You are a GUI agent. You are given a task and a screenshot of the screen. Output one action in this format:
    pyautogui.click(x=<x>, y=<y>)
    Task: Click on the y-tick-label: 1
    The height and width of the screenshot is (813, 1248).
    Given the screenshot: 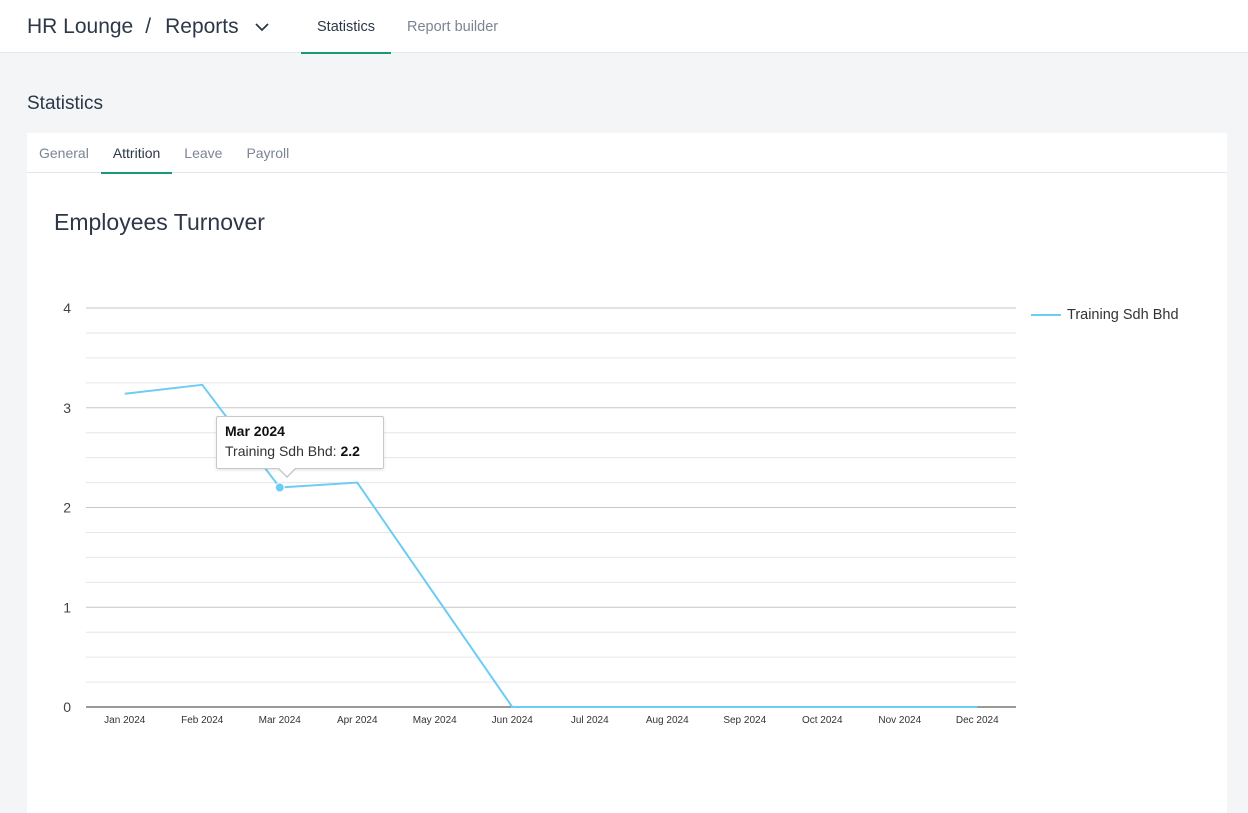 What is the action you would take?
    pyautogui.click(x=67, y=607)
    